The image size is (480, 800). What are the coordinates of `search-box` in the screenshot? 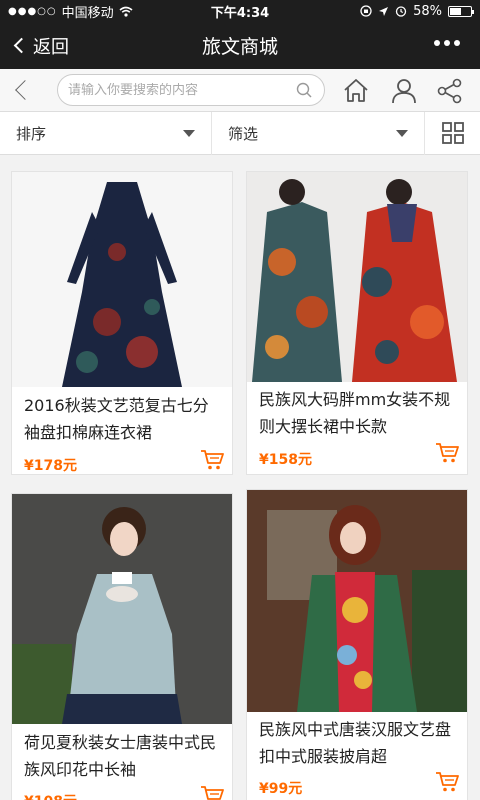 It's located at (191, 90).